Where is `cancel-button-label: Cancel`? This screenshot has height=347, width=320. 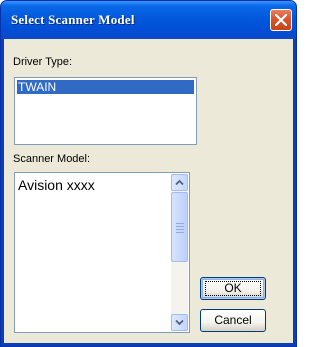
cancel-button-label: Cancel is located at coordinates (233, 320).